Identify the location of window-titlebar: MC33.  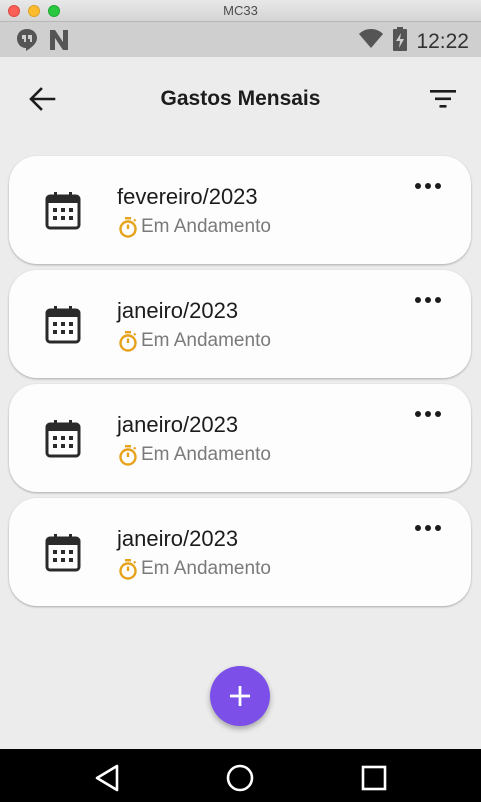
(240, 11).